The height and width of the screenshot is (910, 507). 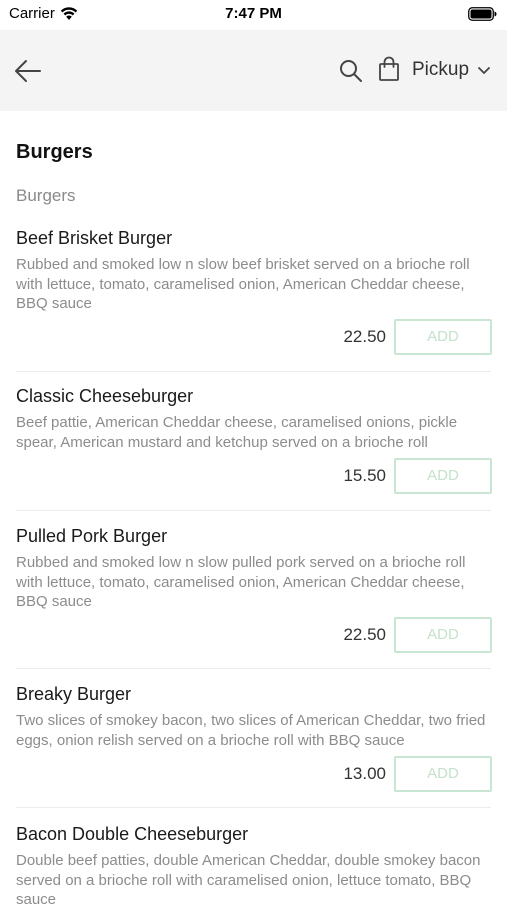 I want to click on cart-button, so click(x=389, y=69).